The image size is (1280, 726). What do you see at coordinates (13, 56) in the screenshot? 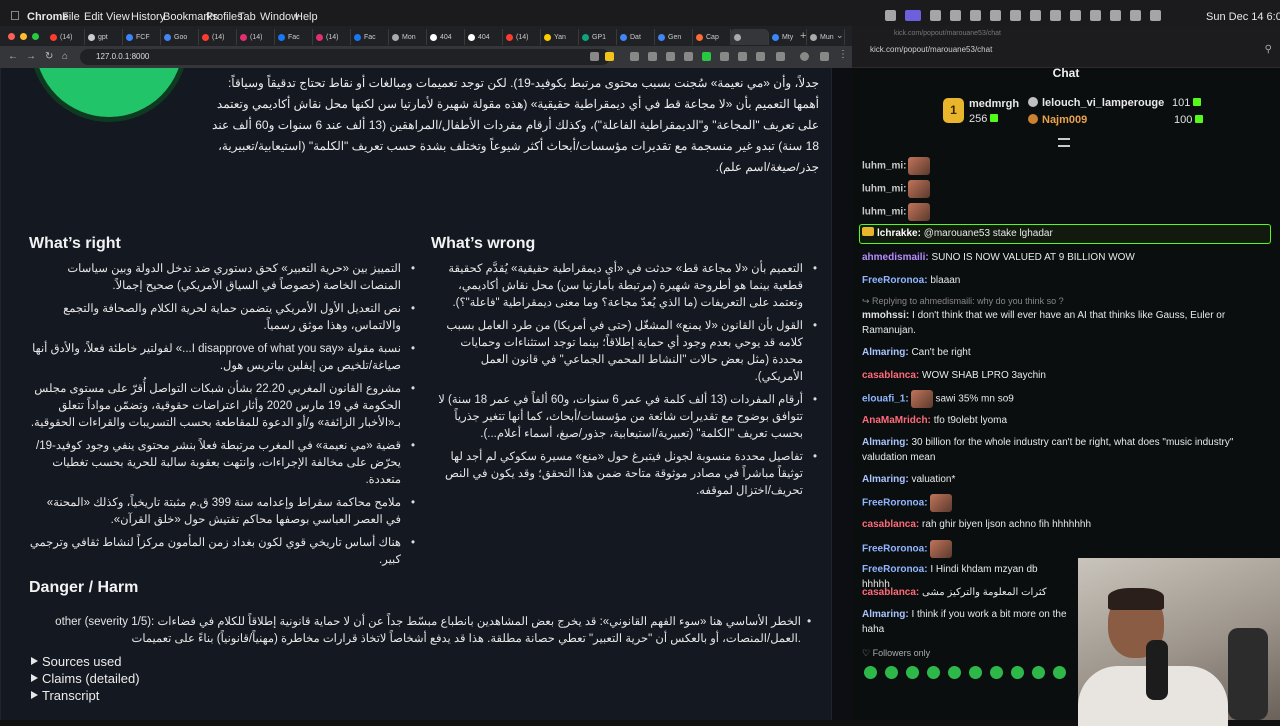
I see `back-icon: ←` at bounding box center [13, 56].